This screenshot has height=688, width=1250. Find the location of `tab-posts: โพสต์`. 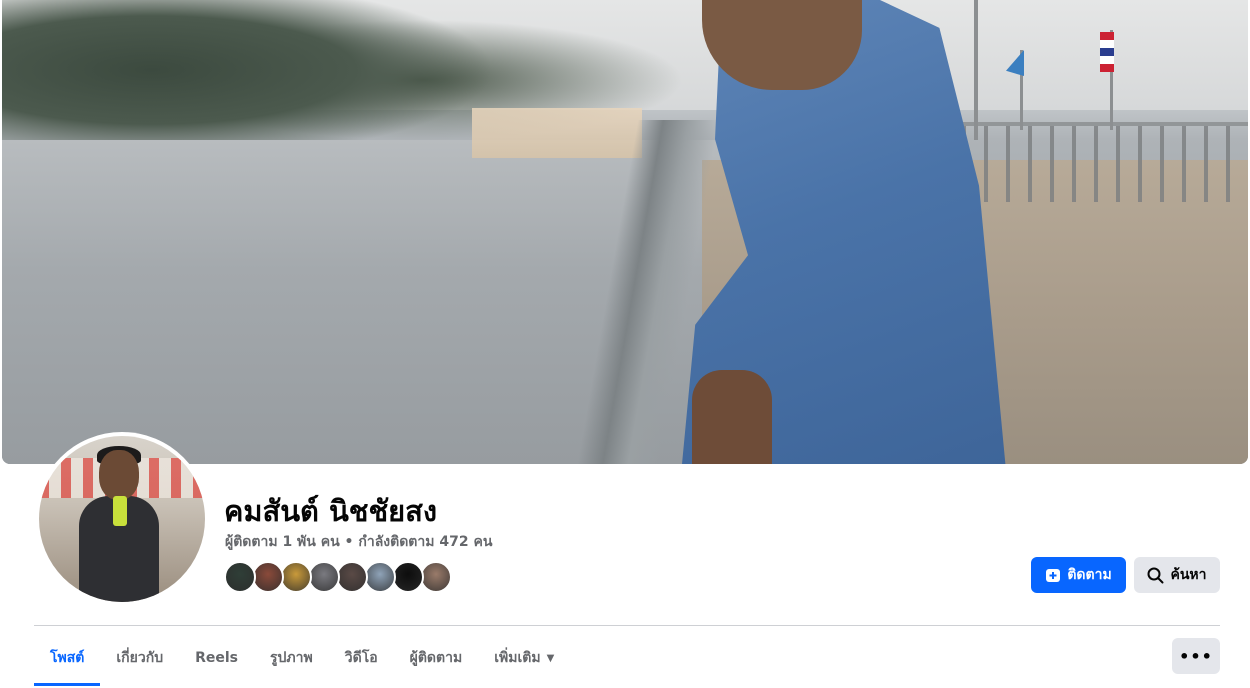

tab-posts: โพสต์ is located at coordinates (67, 658).